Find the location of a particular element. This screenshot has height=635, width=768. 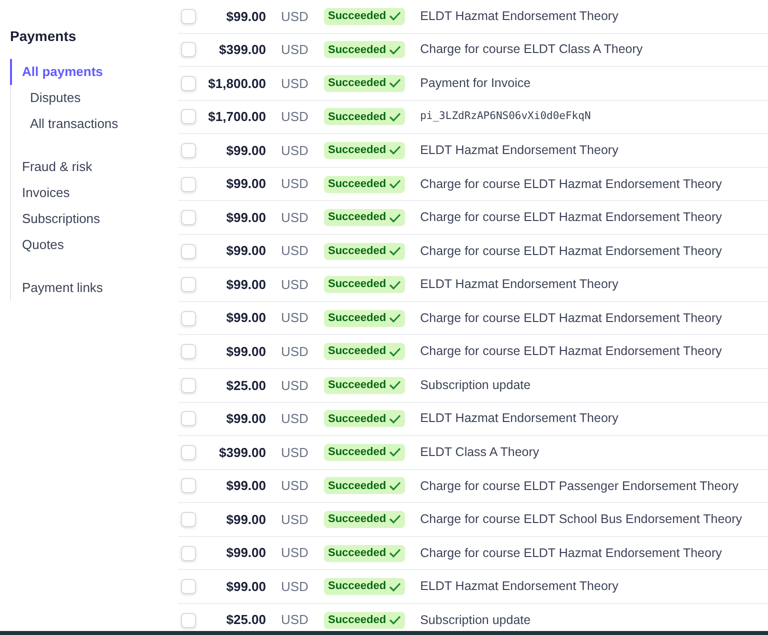

sidebar-title: Payments is located at coordinates (44, 36).